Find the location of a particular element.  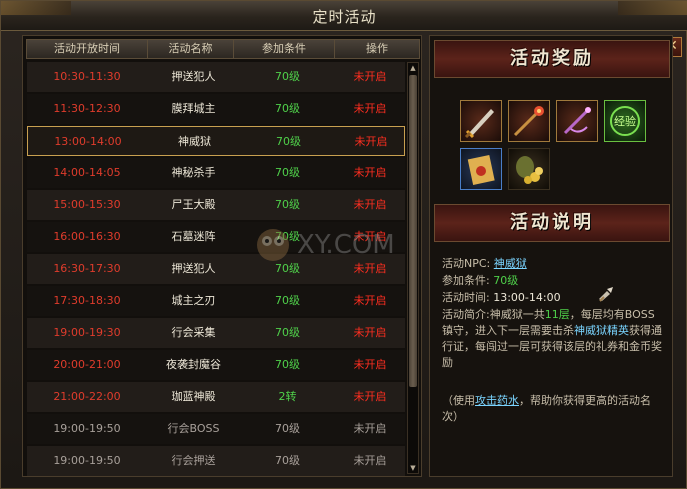

row-activity-name: 尸王大殿 is located at coordinates (193, 204).